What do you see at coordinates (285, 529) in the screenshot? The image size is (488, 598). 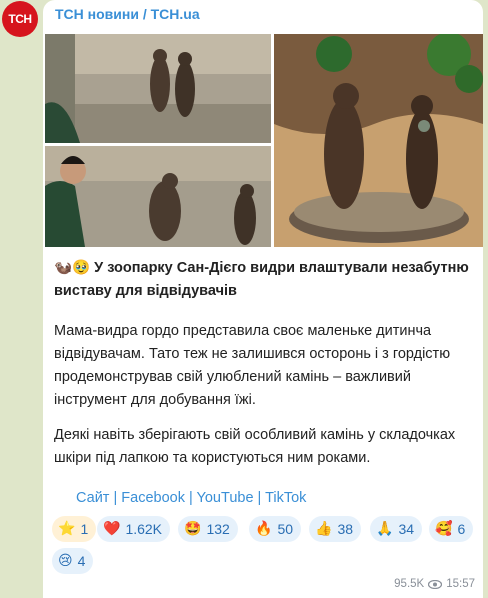 I see `reaction-count: 50` at bounding box center [285, 529].